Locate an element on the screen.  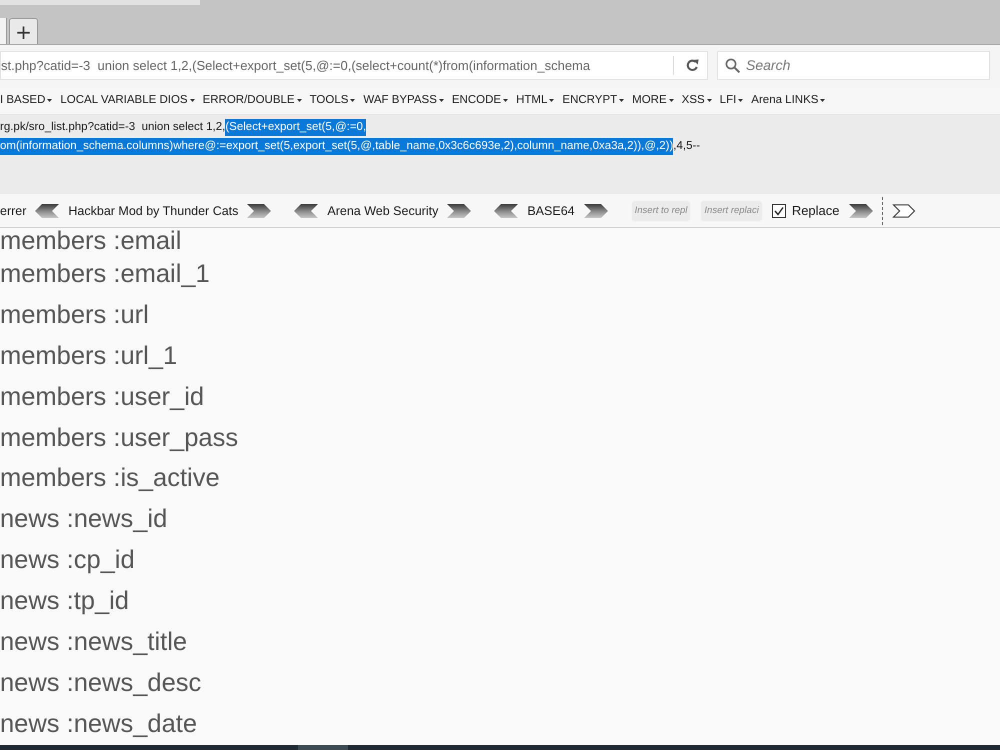
query-text: ,4,5-- is located at coordinates (686, 146).